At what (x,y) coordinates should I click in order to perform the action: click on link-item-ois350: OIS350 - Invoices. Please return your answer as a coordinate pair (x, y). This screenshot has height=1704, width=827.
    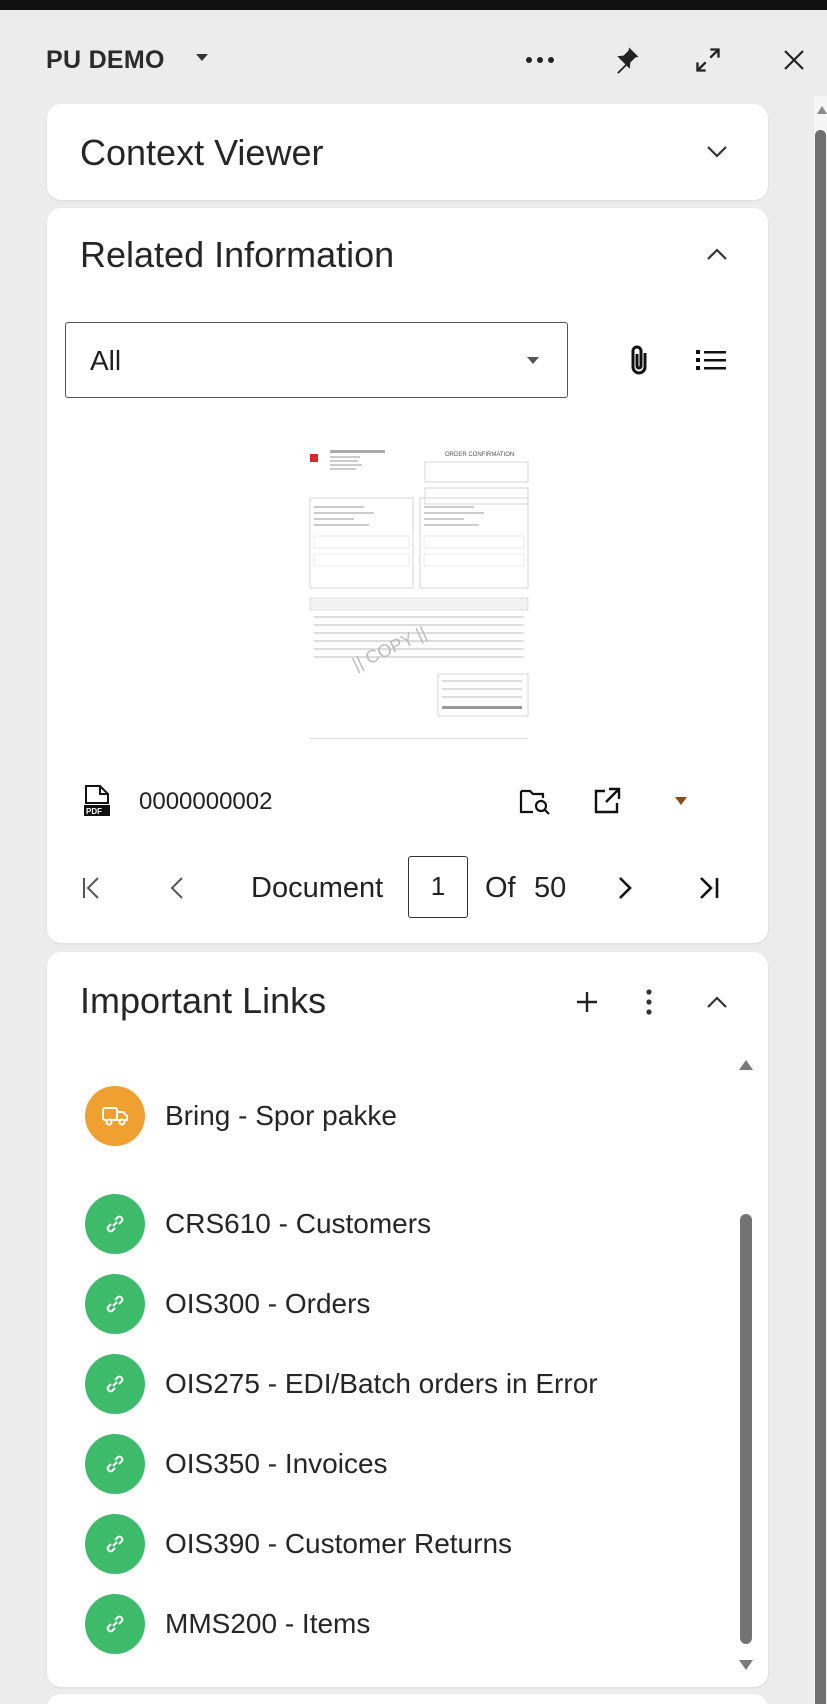
    Looking at the image, I should click on (236, 1464).